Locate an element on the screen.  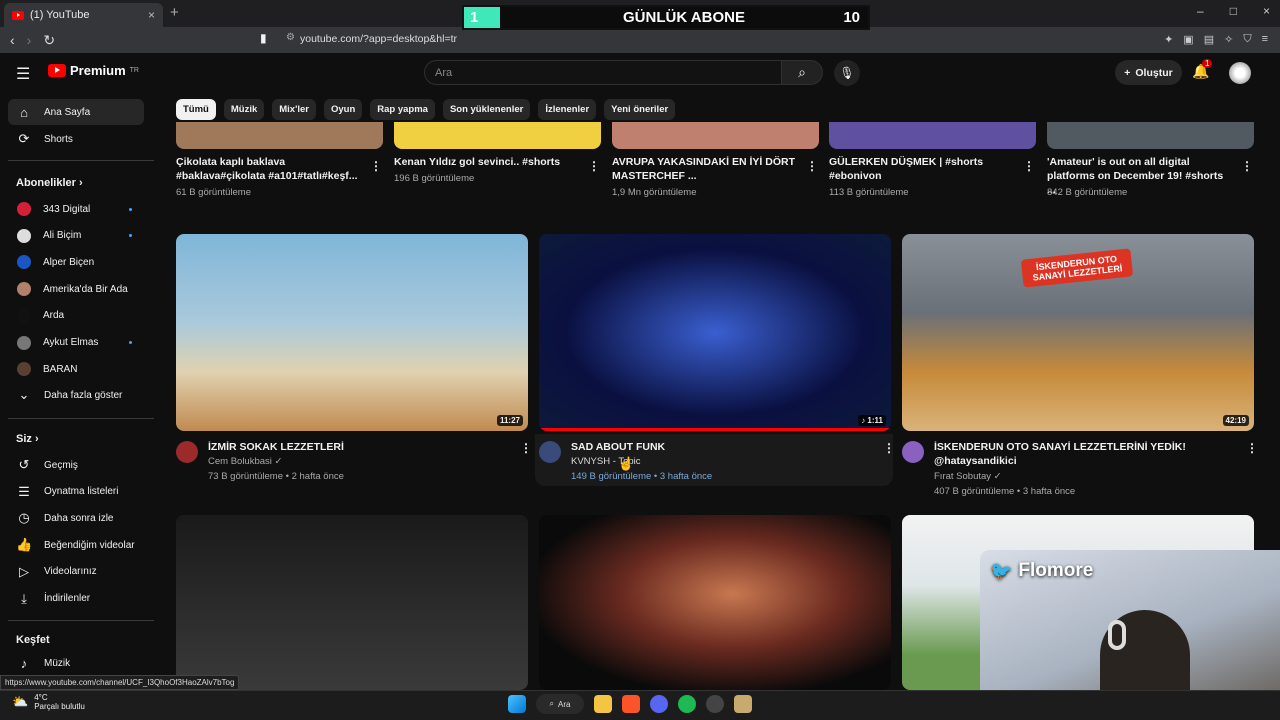
sidebar-subscription: Amerika'da Bir Ada is located at coordinates (76, 289).